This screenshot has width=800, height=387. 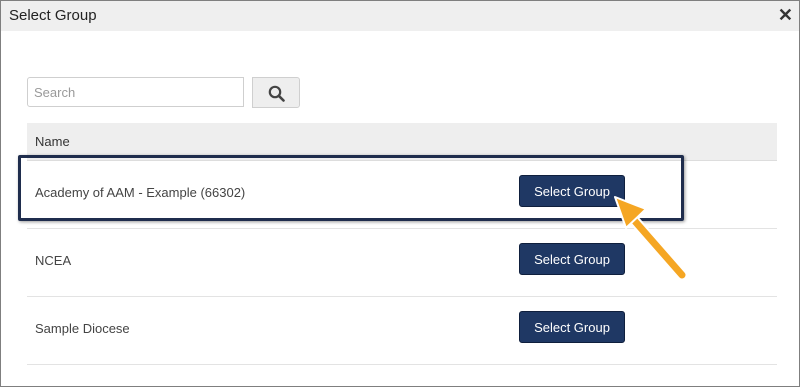 I want to click on column-header-name: Name, so click(x=52, y=141).